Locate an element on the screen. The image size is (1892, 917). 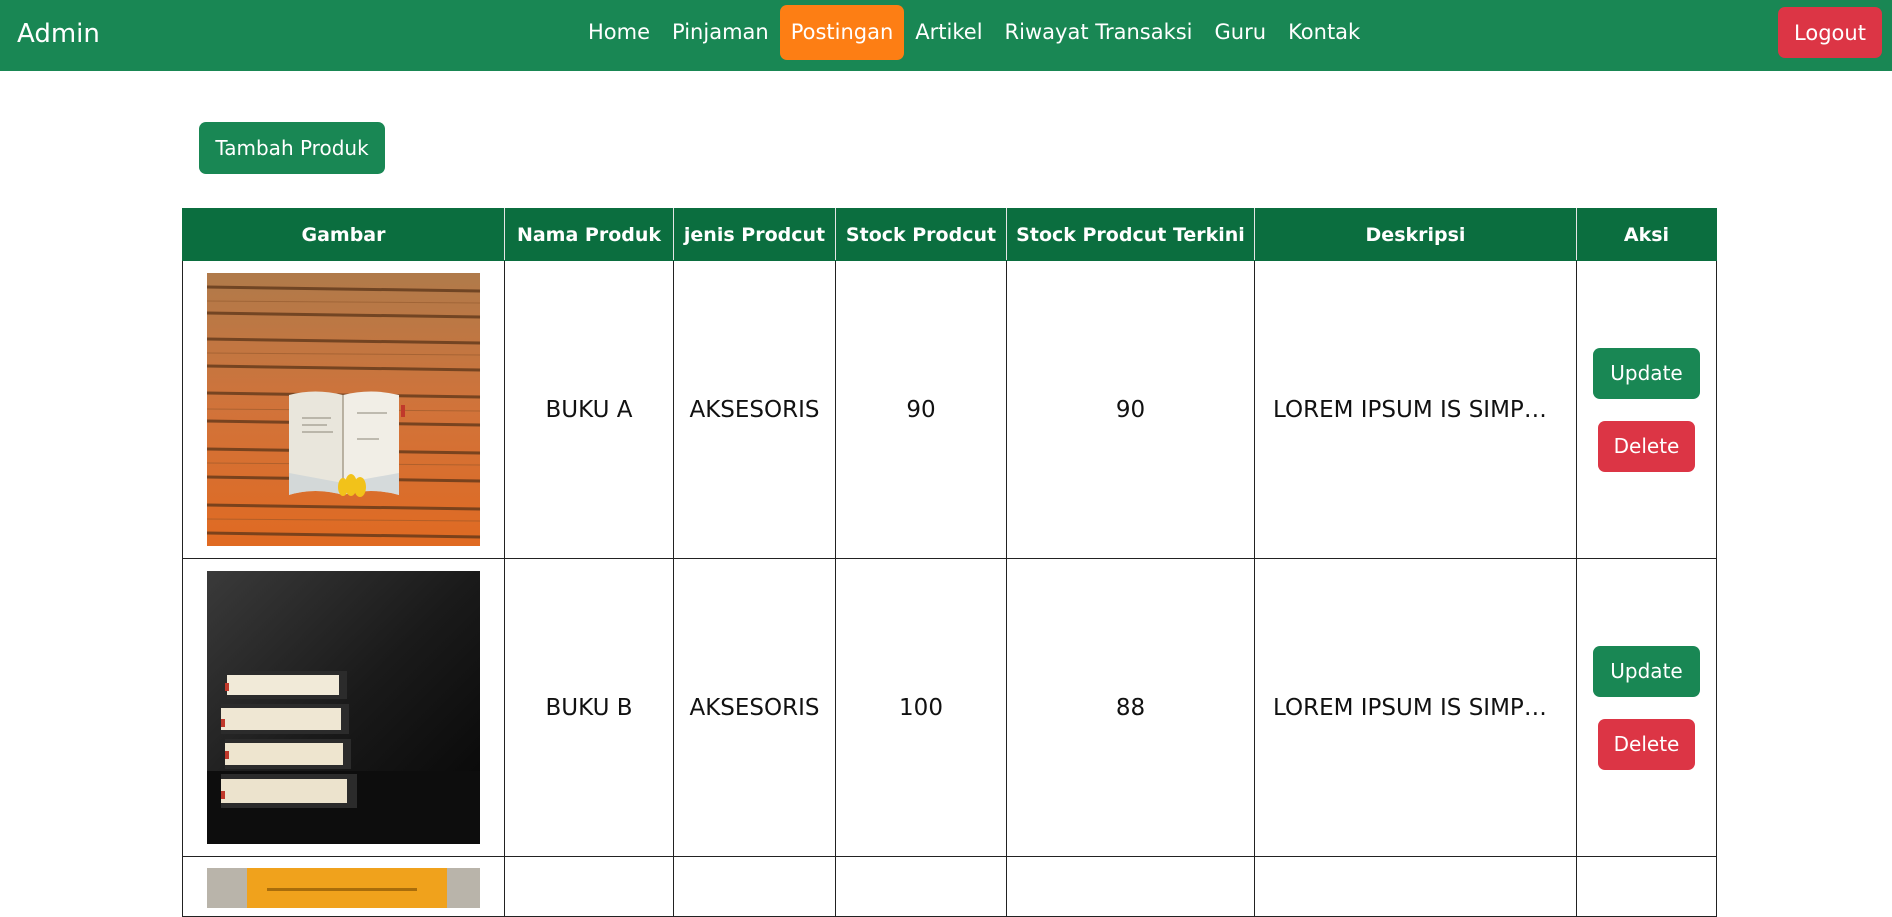
logout-button: Logout is located at coordinates (1830, 32).